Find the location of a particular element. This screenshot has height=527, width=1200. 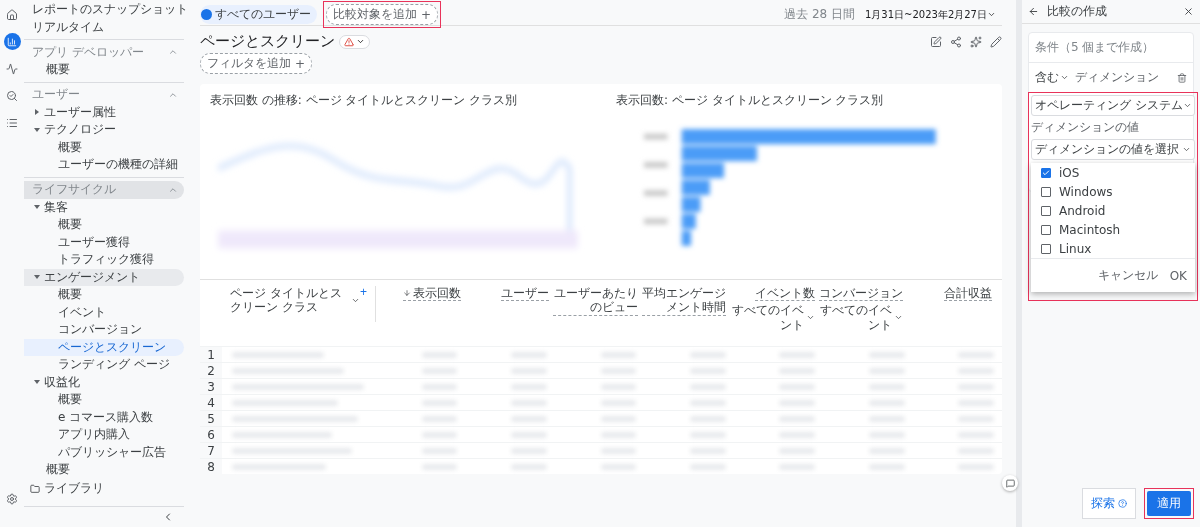

condition-caption: 条件（5 個まで作成） is located at coordinates (1111, 48).